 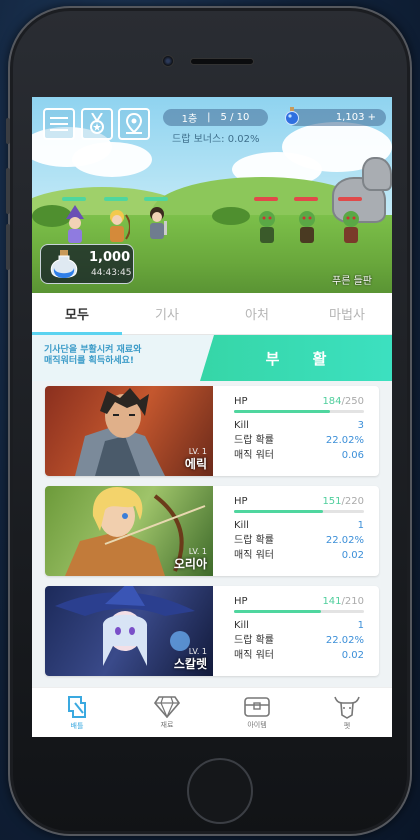 I want to click on potion-panel: 1,000 44:43:45, so click(x=87, y=264).